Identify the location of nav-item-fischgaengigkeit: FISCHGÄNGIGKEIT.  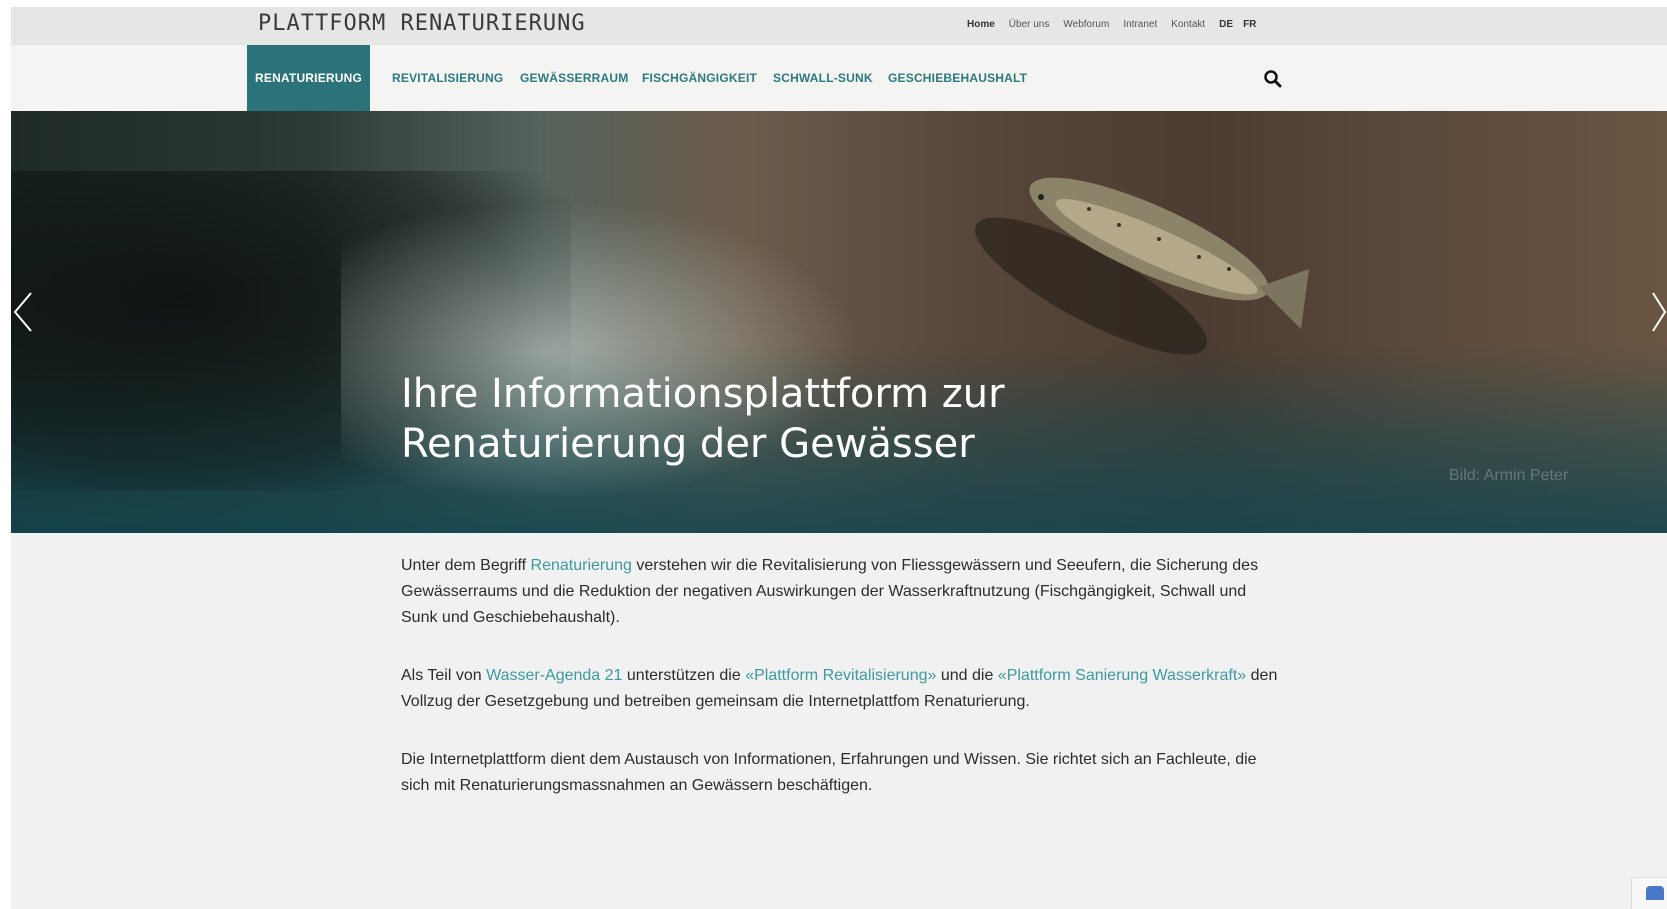
(699, 78).